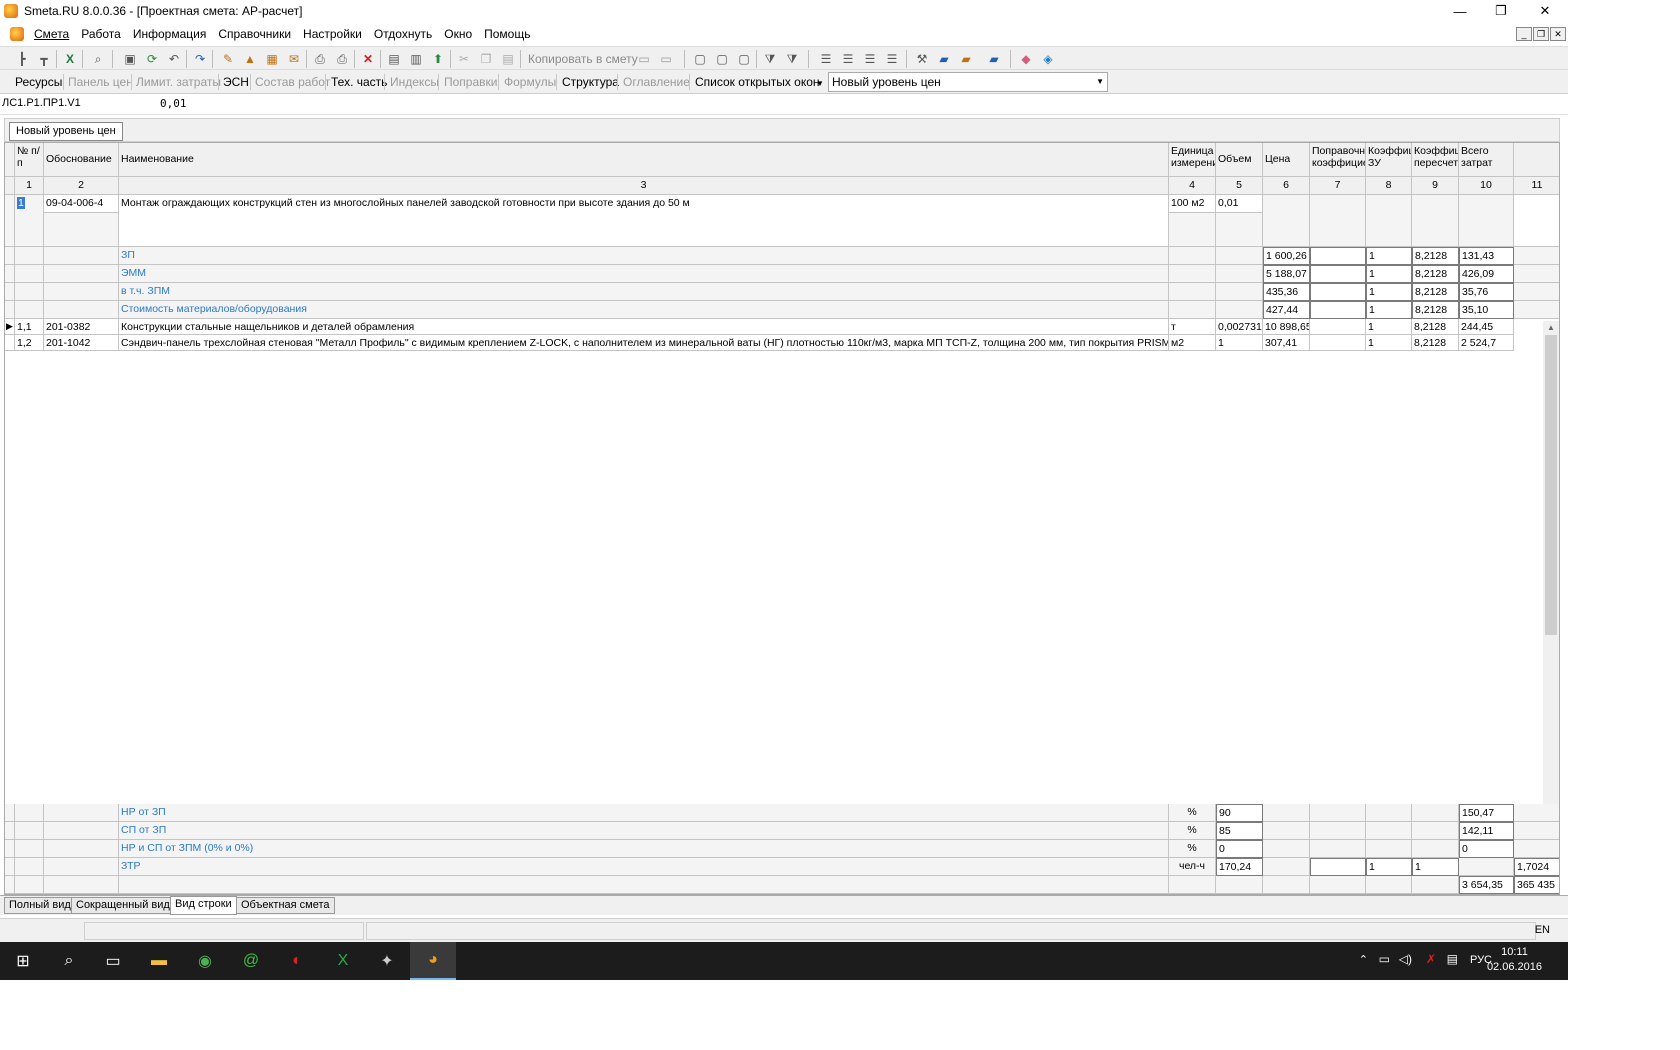  What do you see at coordinates (1486, 256) in the screenshot?
I see `cost-row-total: 131,43` at bounding box center [1486, 256].